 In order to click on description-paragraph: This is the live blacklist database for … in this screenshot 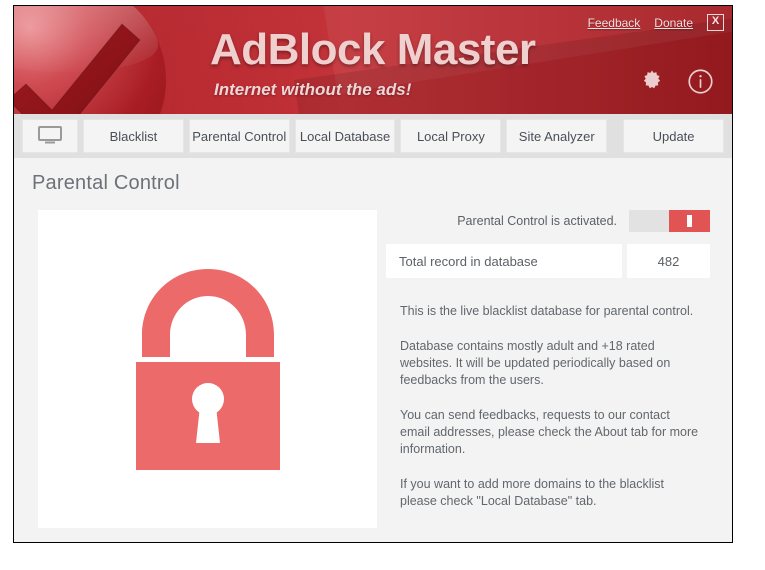, I will do `click(547, 311)`.